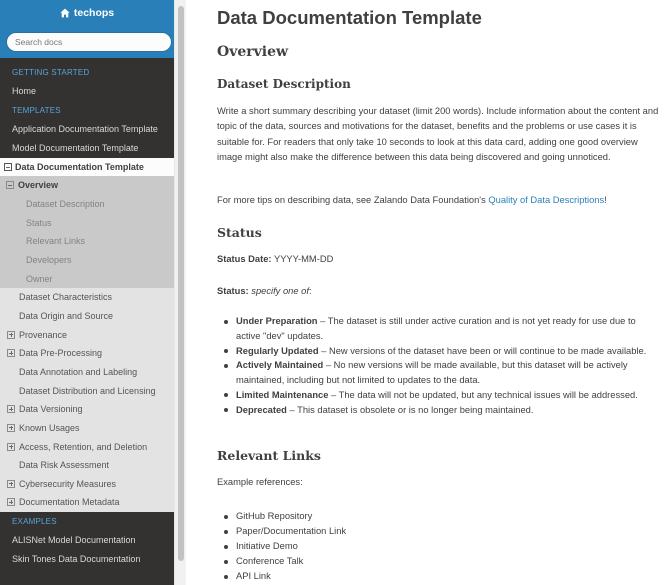  I want to click on sidebar-item-label: Overview, so click(38, 185).